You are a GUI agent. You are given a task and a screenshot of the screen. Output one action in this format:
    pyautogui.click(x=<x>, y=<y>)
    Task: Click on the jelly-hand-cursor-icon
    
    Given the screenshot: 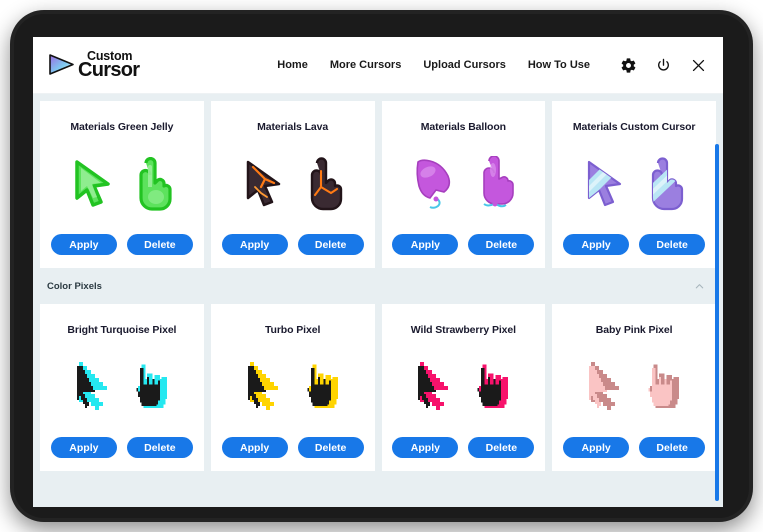 What is the action you would take?
    pyautogui.click(x=155, y=183)
    